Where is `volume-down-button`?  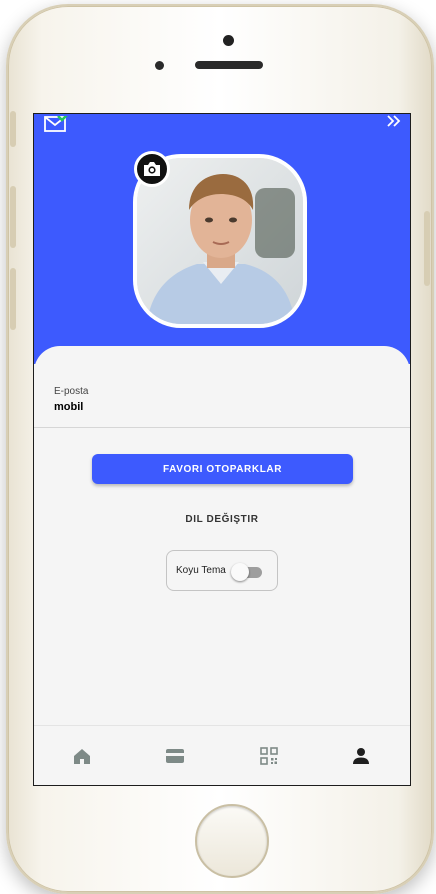
volume-down-button is located at coordinates (13, 299).